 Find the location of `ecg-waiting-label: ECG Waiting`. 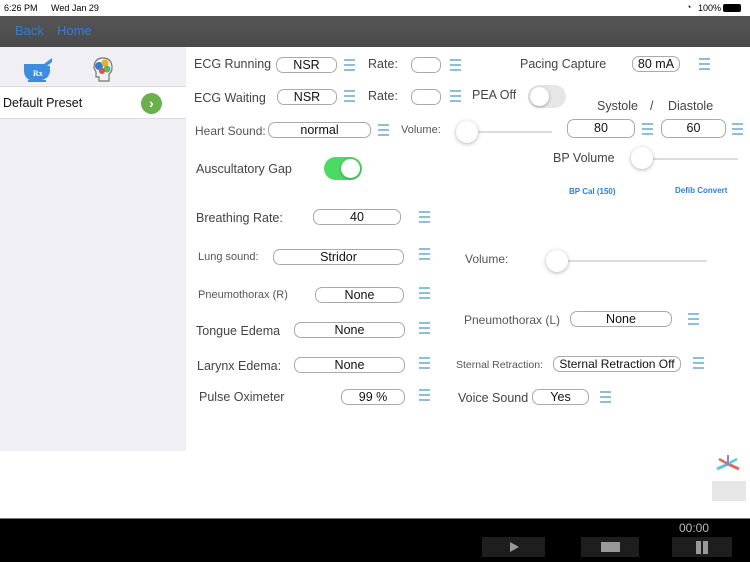

ecg-waiting-label: ECG Waiting is located at coordinates (230, 98).